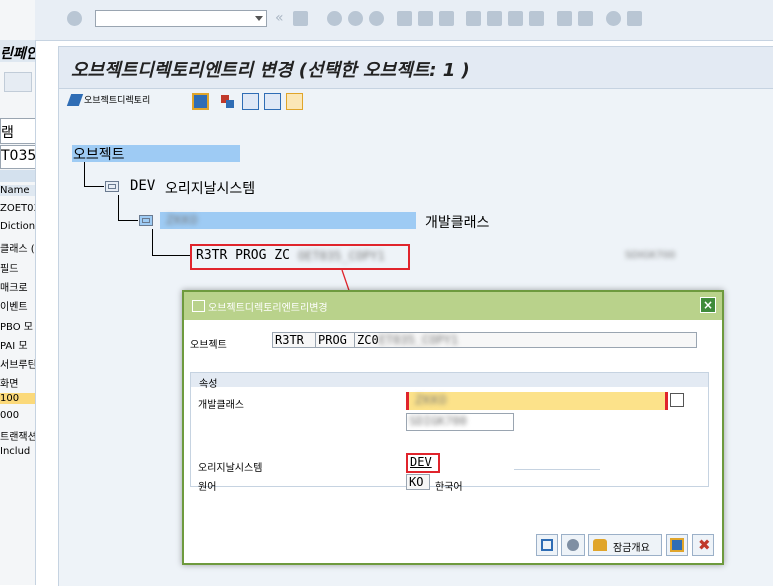  What do you see at coordinates (117, 101) in the screenshot?
I see `object-directory-label: 오브젝트디렉토리` at bounding box center [117, 101].